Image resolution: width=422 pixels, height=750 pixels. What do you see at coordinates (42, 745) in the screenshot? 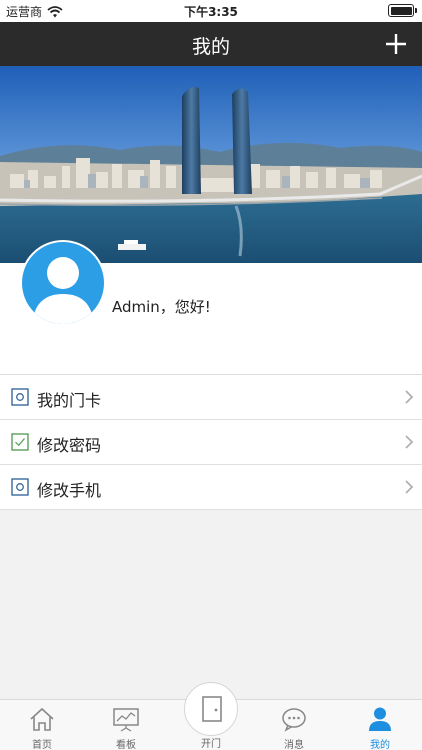
I see `tab-label: 首页` at bounding box center [42, 745].